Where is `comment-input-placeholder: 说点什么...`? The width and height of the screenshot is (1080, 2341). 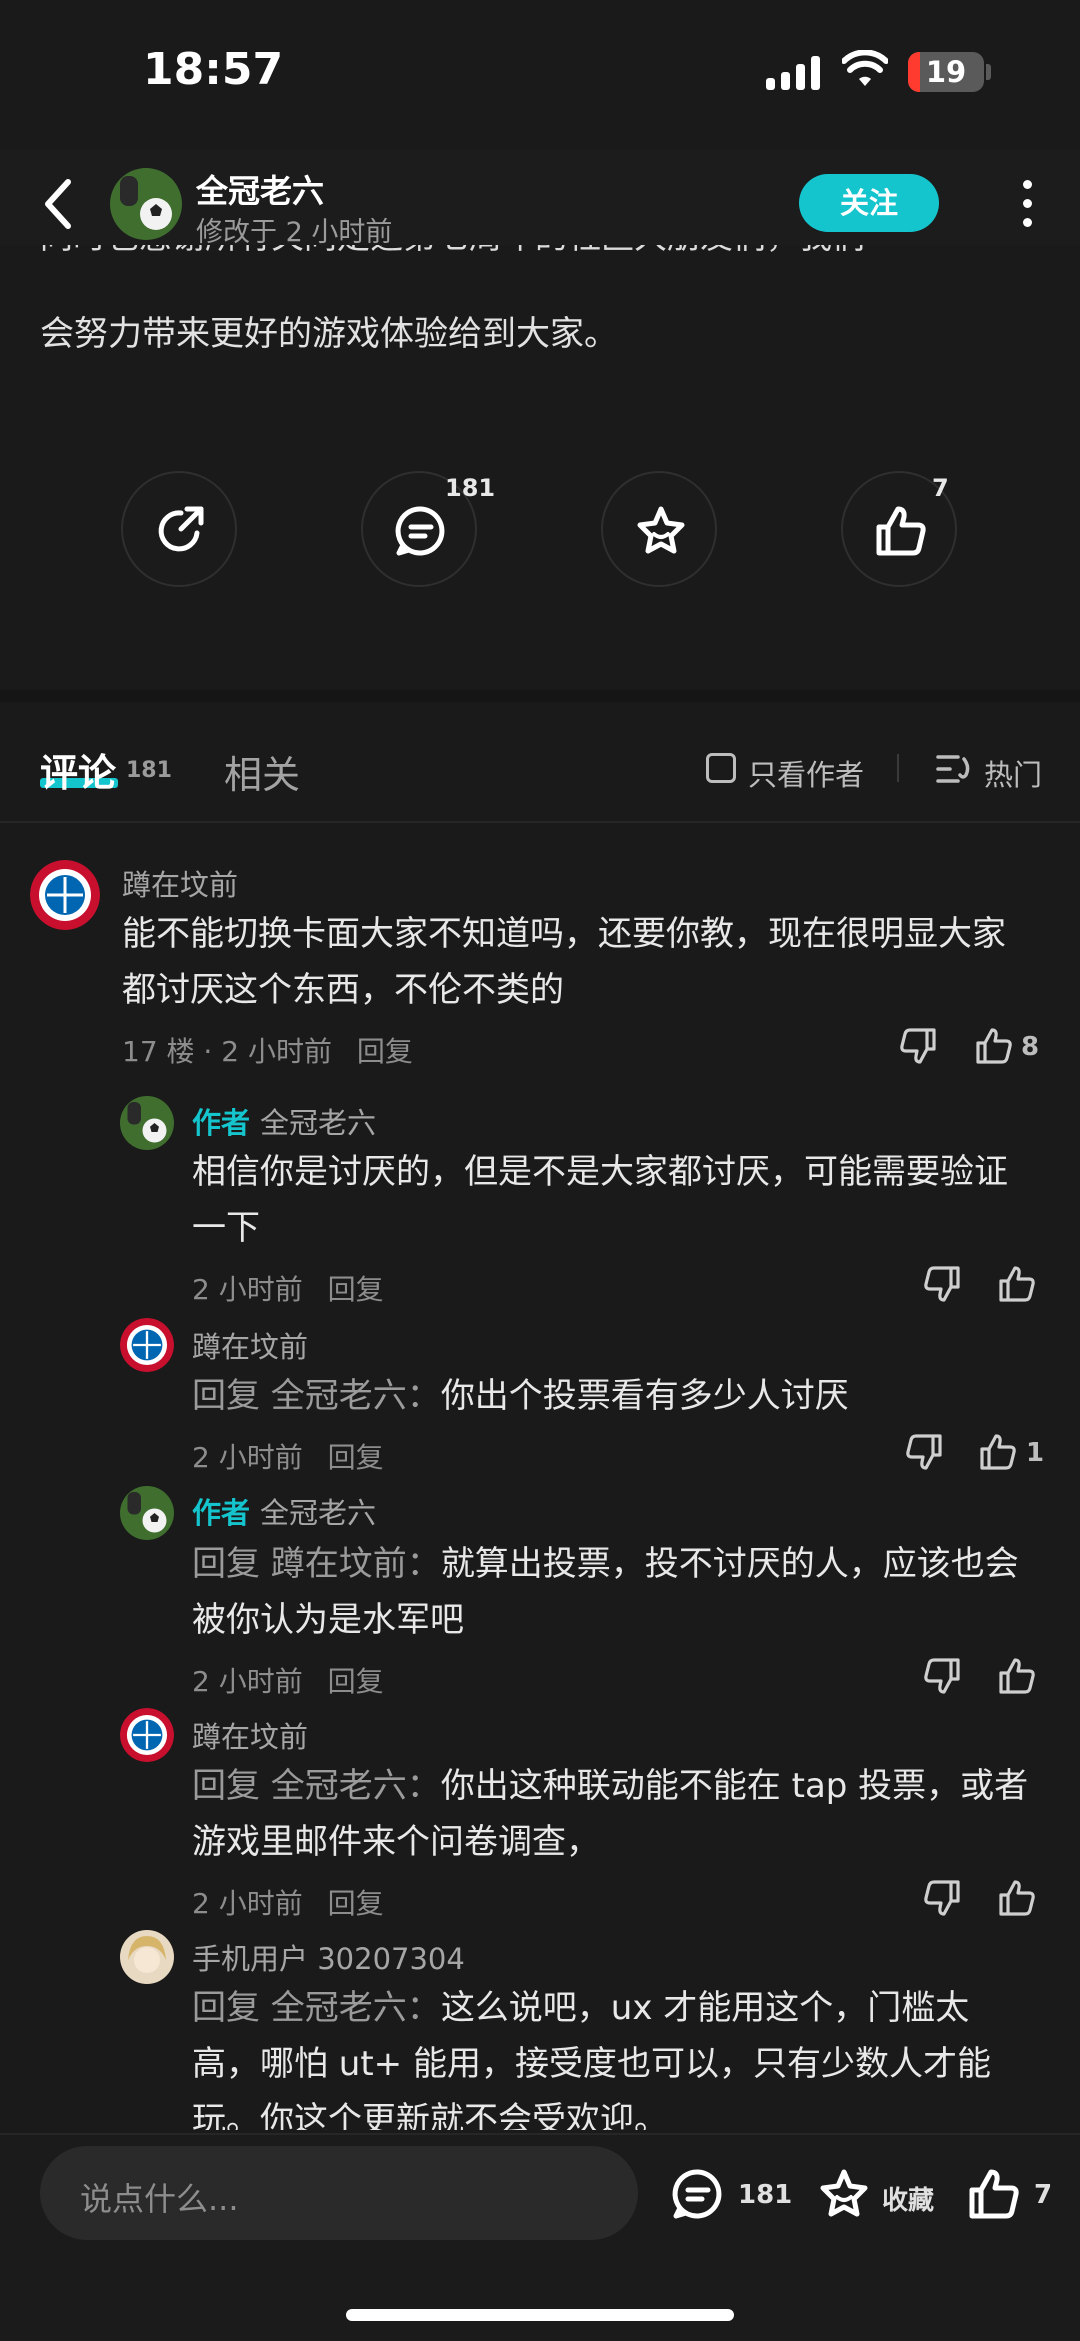 comment-input-placeholder: 说点什么... is located at coordinates (159, 2197).